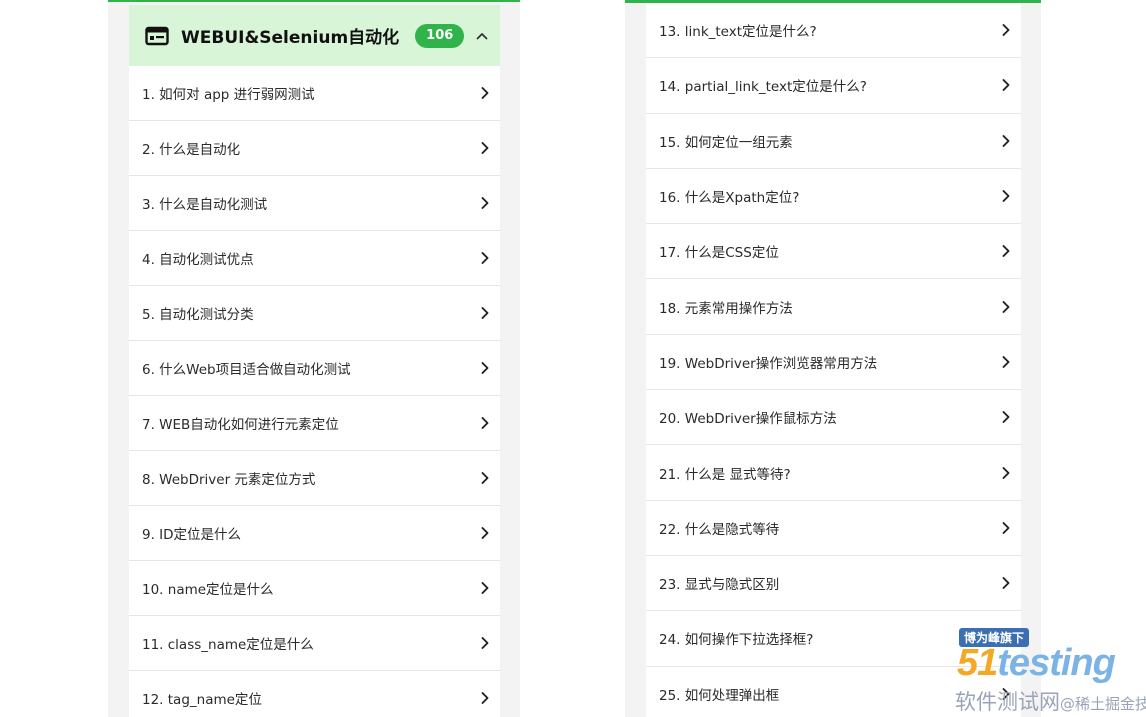 The image size is (1146, 717). Describe the element at coordinates (729, 198) in the screenshot. I see `list-item-label: 16. 什么是Xpath定位?` at that location.